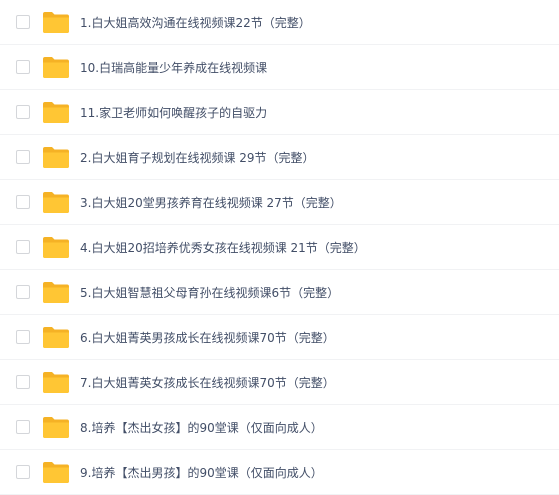 The height and width of the screenshot is (495, 559). Describe the element at coordinates (207, 382) in the screenshot. I see `file-name: 7.白大姐菁英女孩成长在线视频课70节（完整）` at that location.